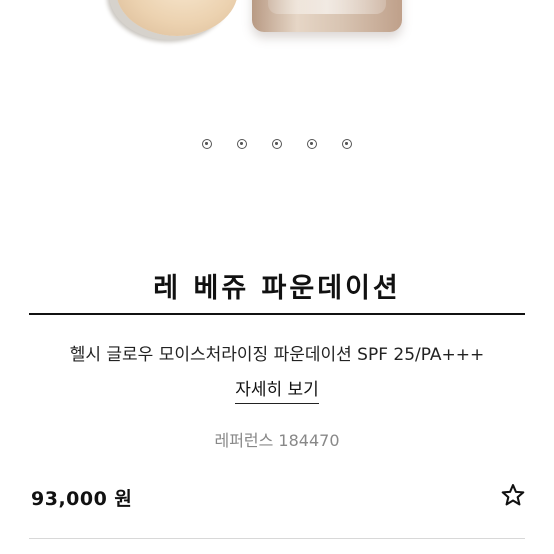  Describe the element at coordinates (277, 288) in the screenshot. I see `product-title: 레 베쥬 파운데이션` at that location.